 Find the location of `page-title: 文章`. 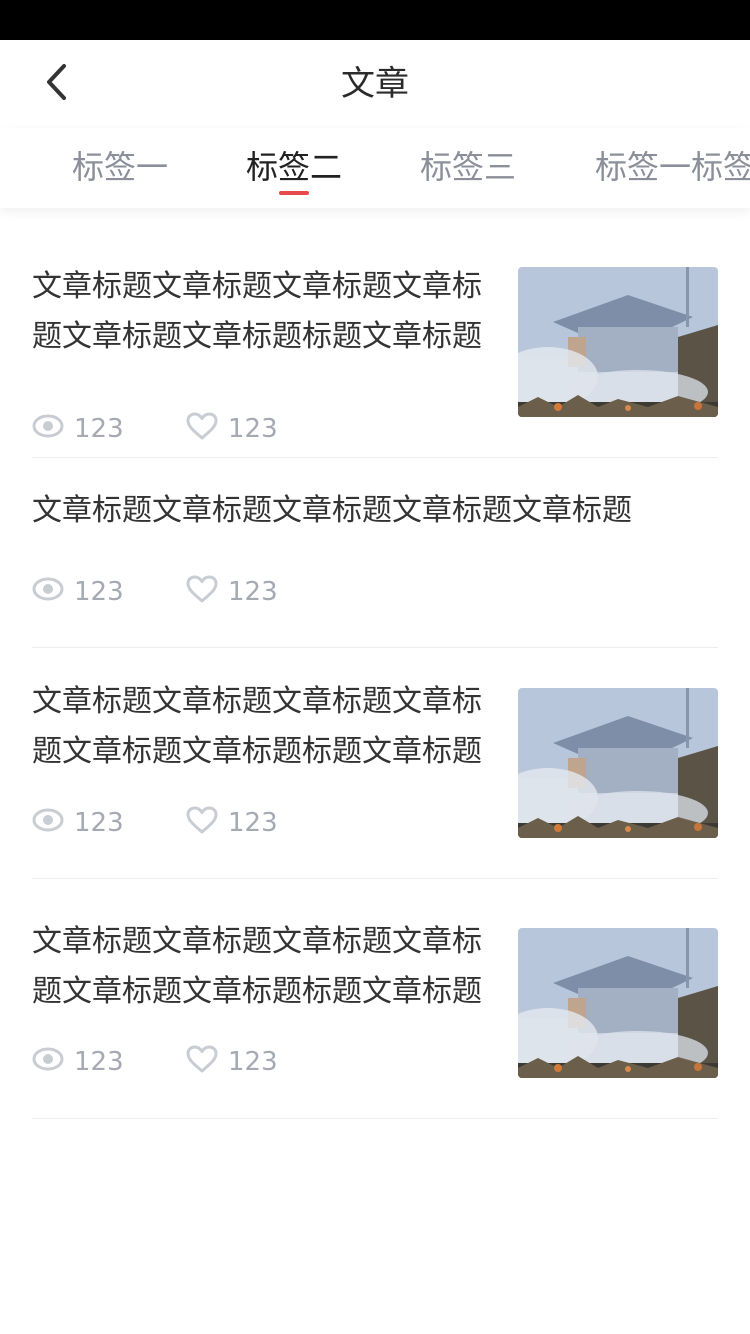

page-title: 文章 is located at coordinates (375, 84).